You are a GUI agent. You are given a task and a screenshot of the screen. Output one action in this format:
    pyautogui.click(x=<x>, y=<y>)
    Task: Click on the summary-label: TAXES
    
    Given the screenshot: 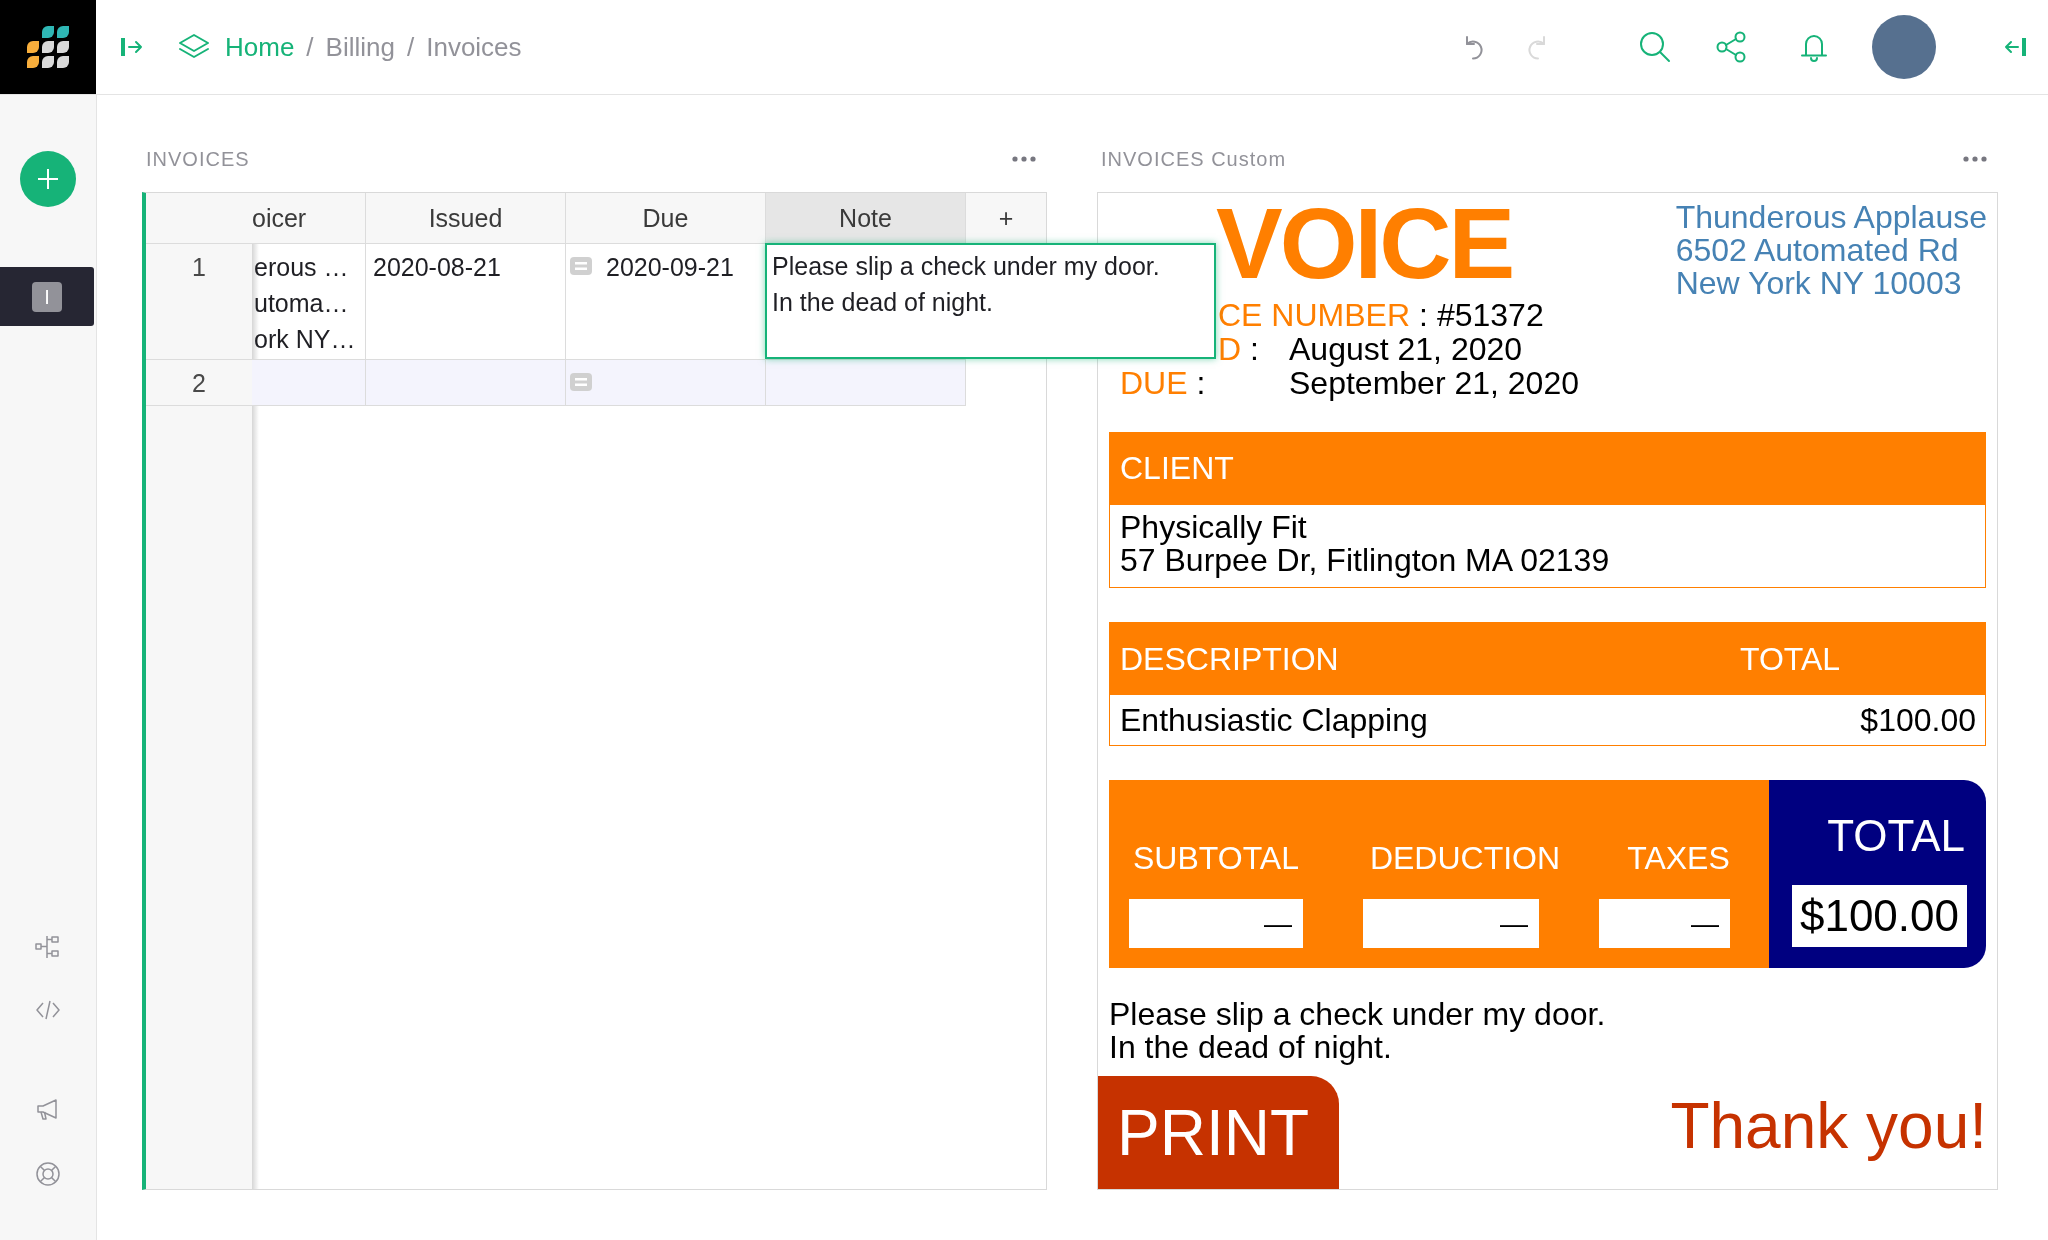 What is the action you would take?
    pyautogui.click(x=1678, y=858)
    